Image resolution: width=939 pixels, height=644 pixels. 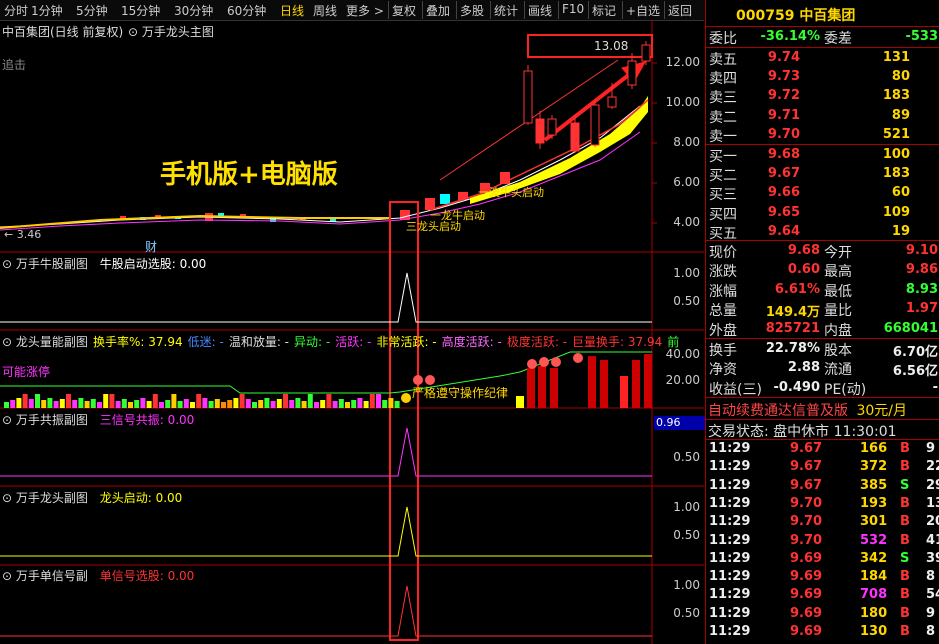 What do you see at coordinates (783, 212) in the screenshot?
I see `bid-price: 9.65` at bounding box center [783, 212].